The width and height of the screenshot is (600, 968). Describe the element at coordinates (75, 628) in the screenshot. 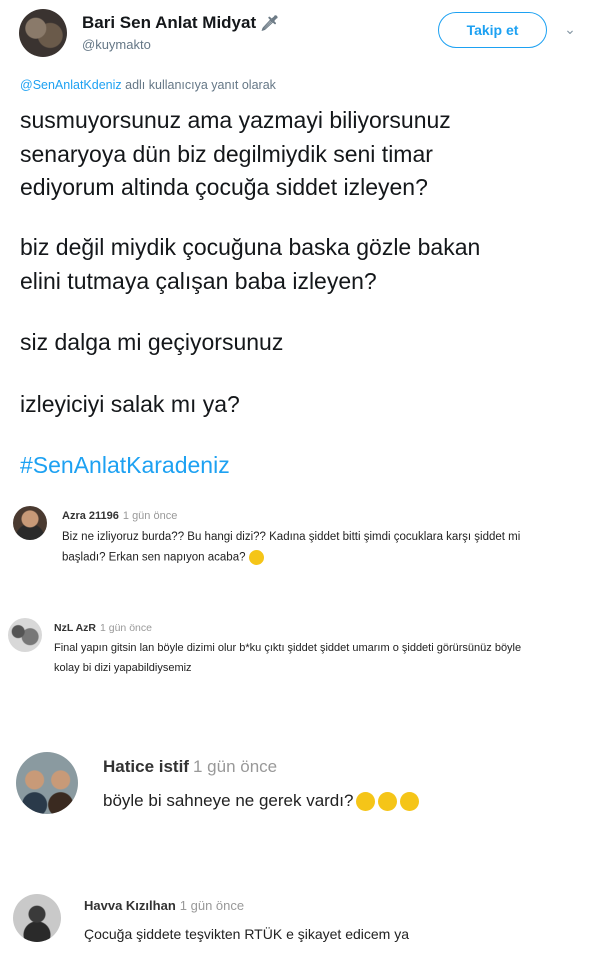

I see `commenter-name-text: NzL AzR` at that location.